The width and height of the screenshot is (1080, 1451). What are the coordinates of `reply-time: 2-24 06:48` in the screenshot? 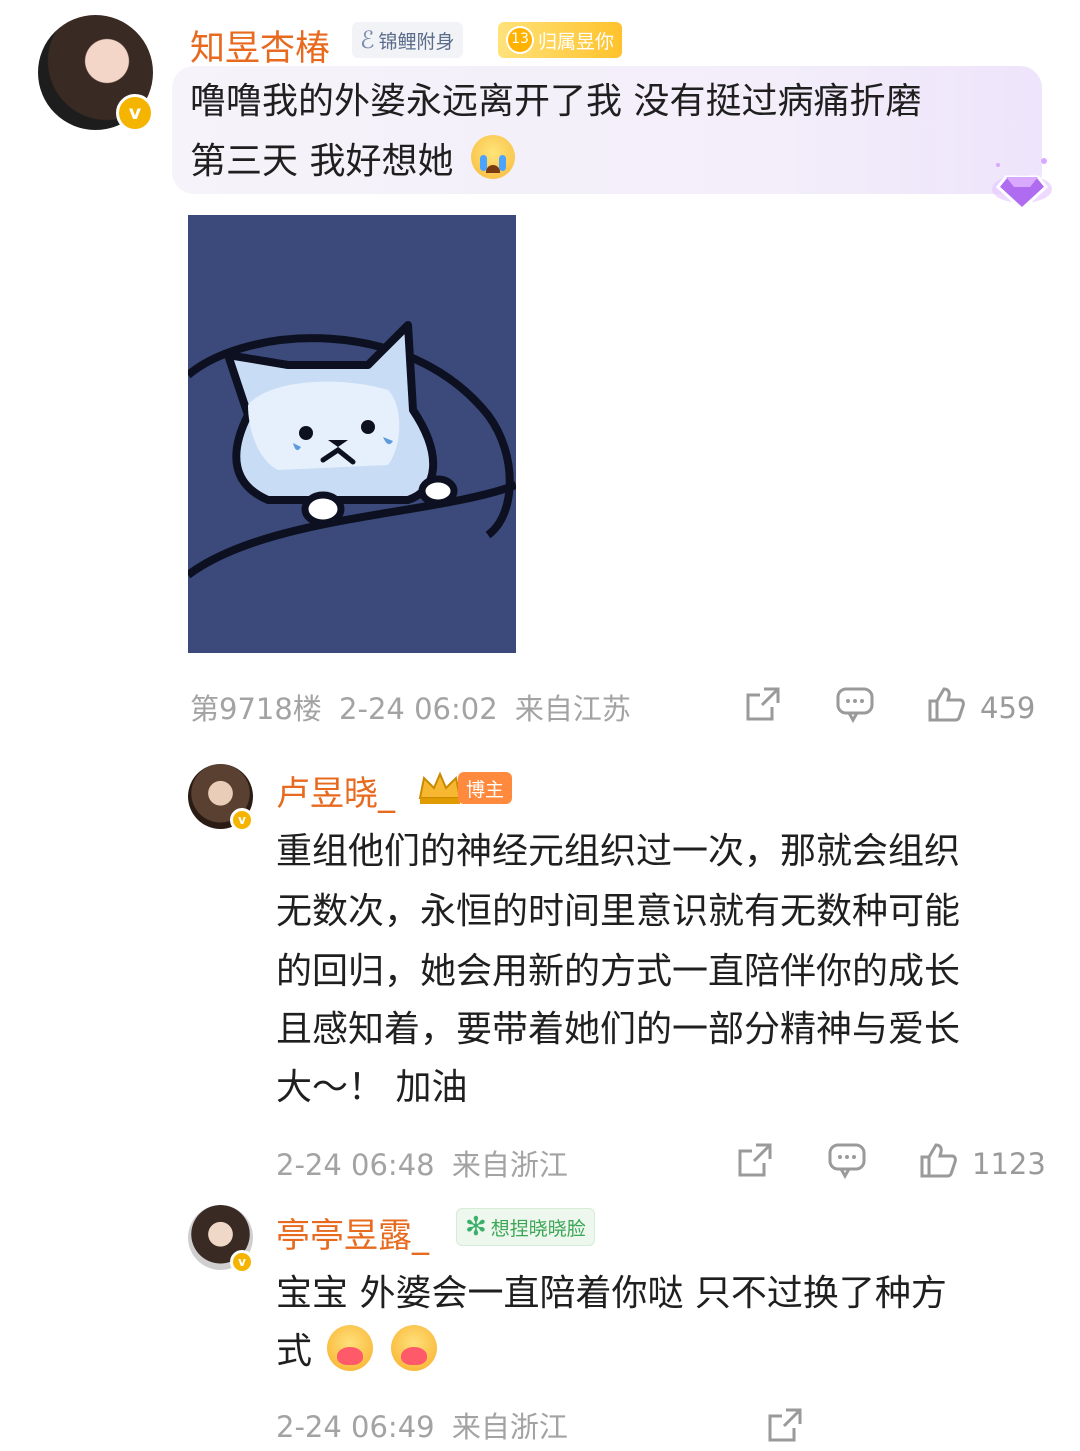 It's located at (355, 1165).